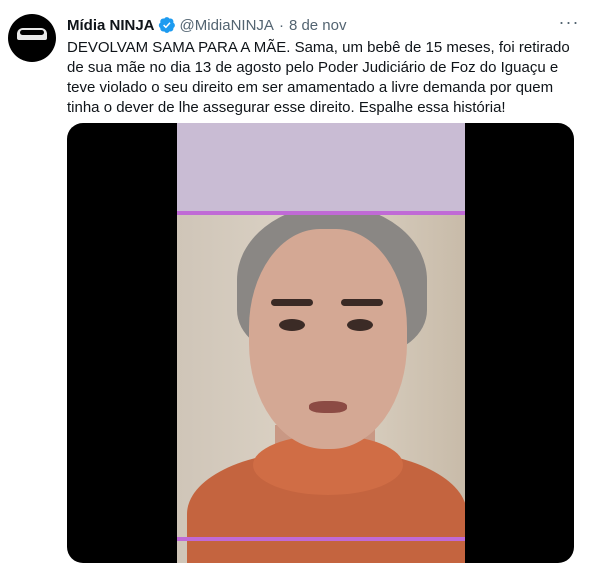 The width and height of the screenshot is (595, 563). Describe the element at coordinates (32, 32) in the screenshot. I see `mask-eyes` at that location.